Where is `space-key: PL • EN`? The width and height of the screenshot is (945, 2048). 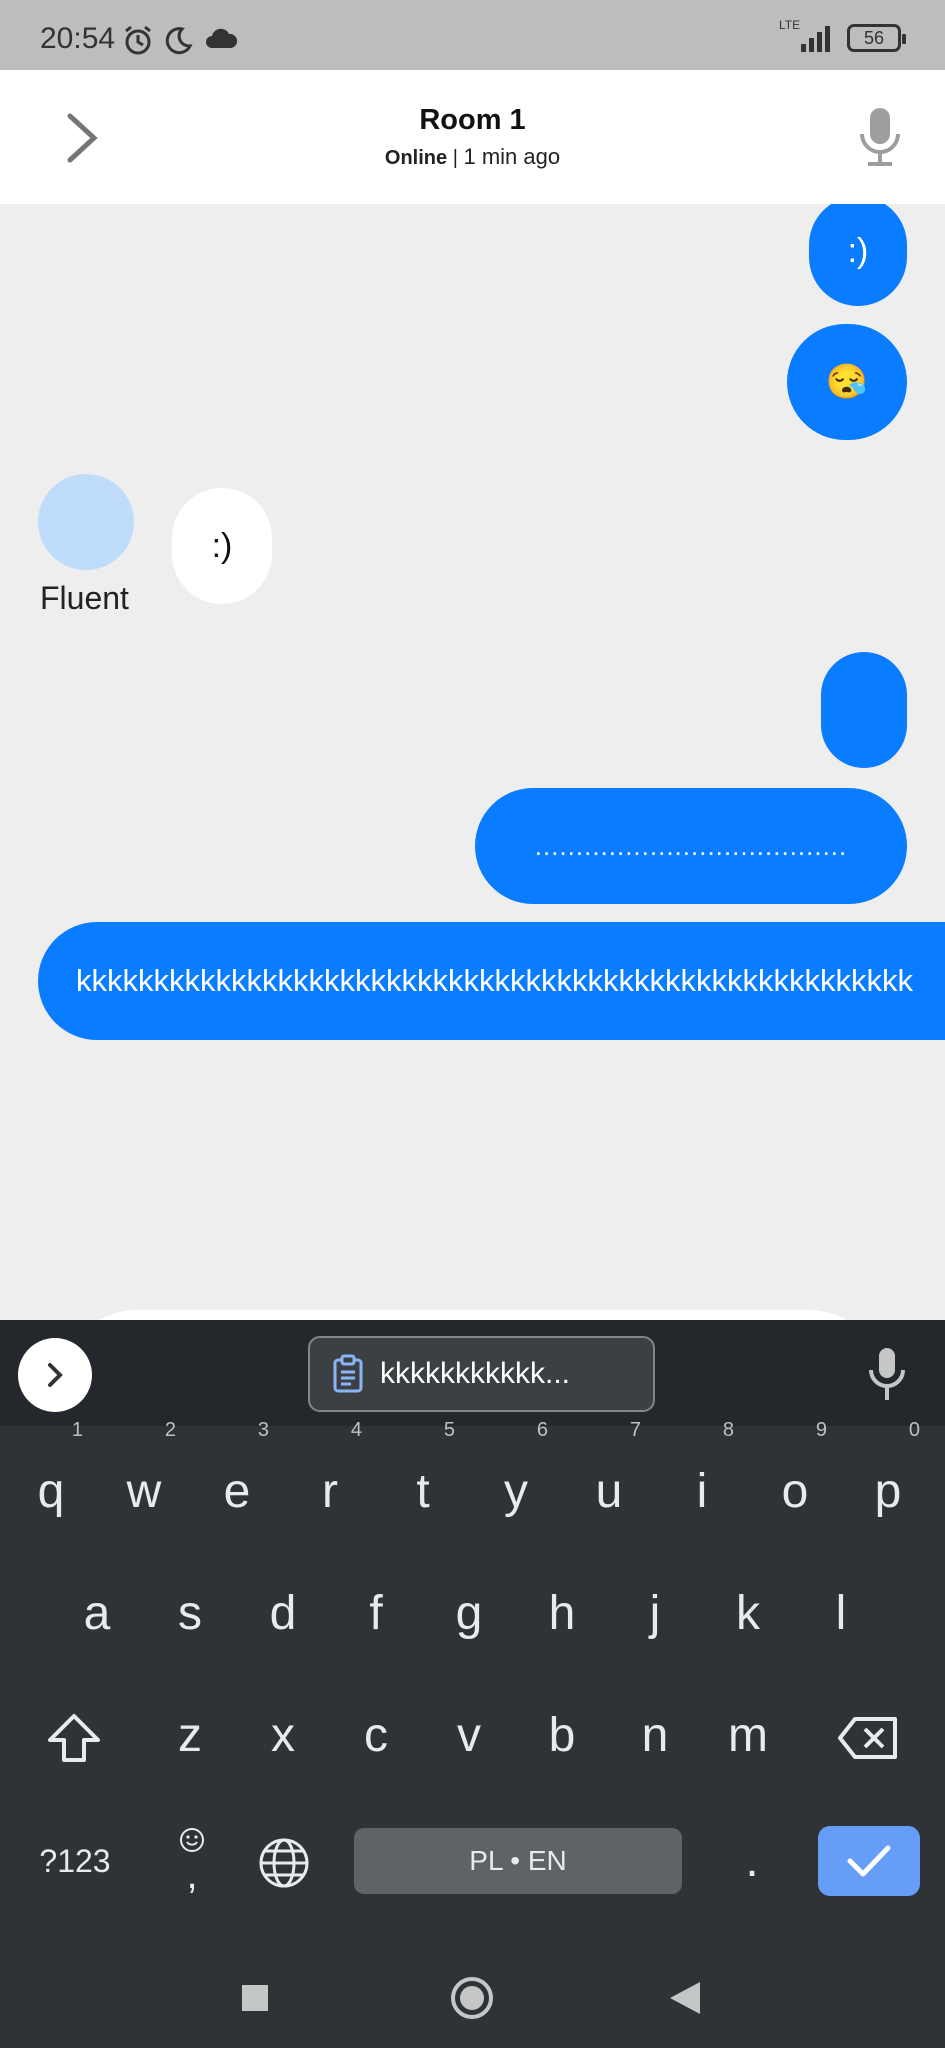 space-key: PL • EN is located at coordinates (518, 1861).